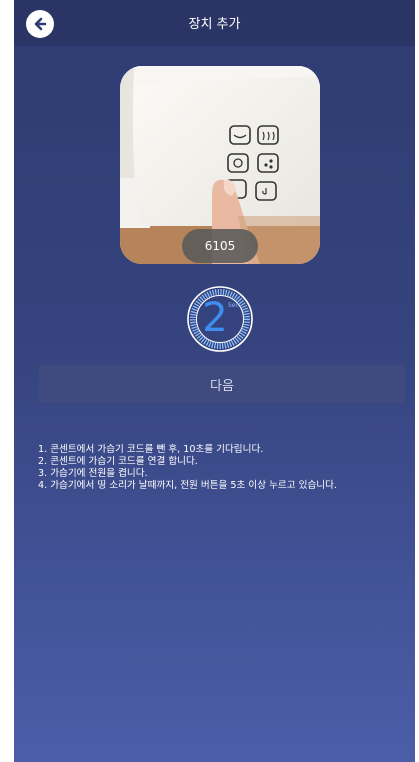 The image size is (419, 762). I want to click on page-title: 장치 추가, so click(214, 24).